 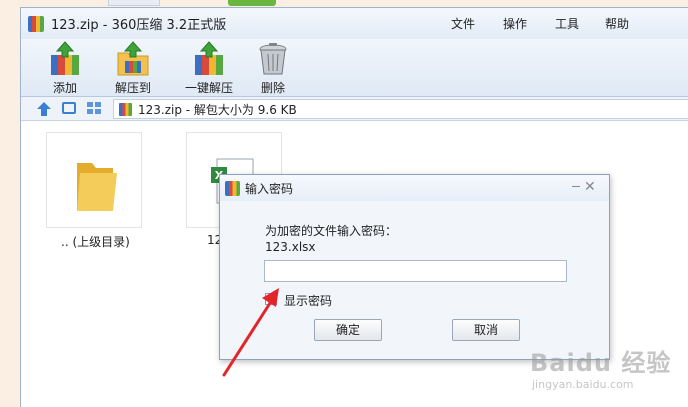 I want to click on address-bar: 123.zip - 解包大小为 9.6 KB, so click(x=354, y=109).